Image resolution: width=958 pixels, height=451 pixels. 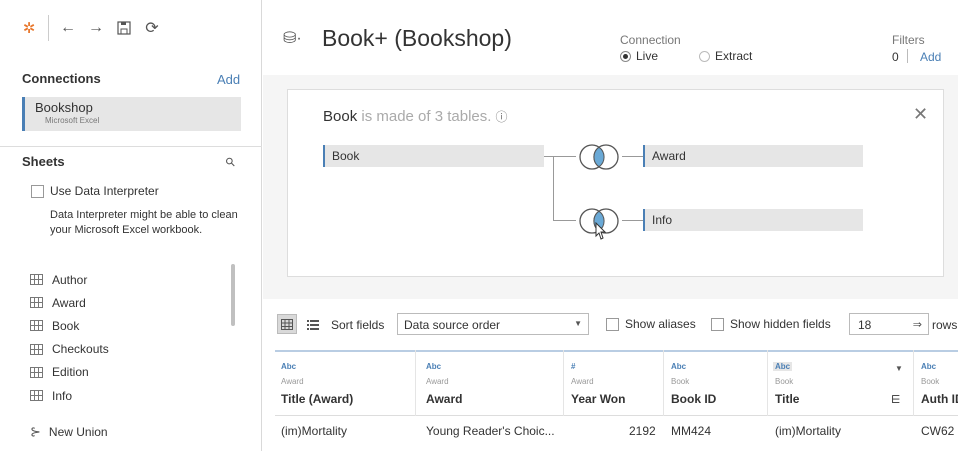 What do you see at coordinates (896, 399) in the screenshot?
I see `sort-icon: ⋿` at bounding box center [896, 399].